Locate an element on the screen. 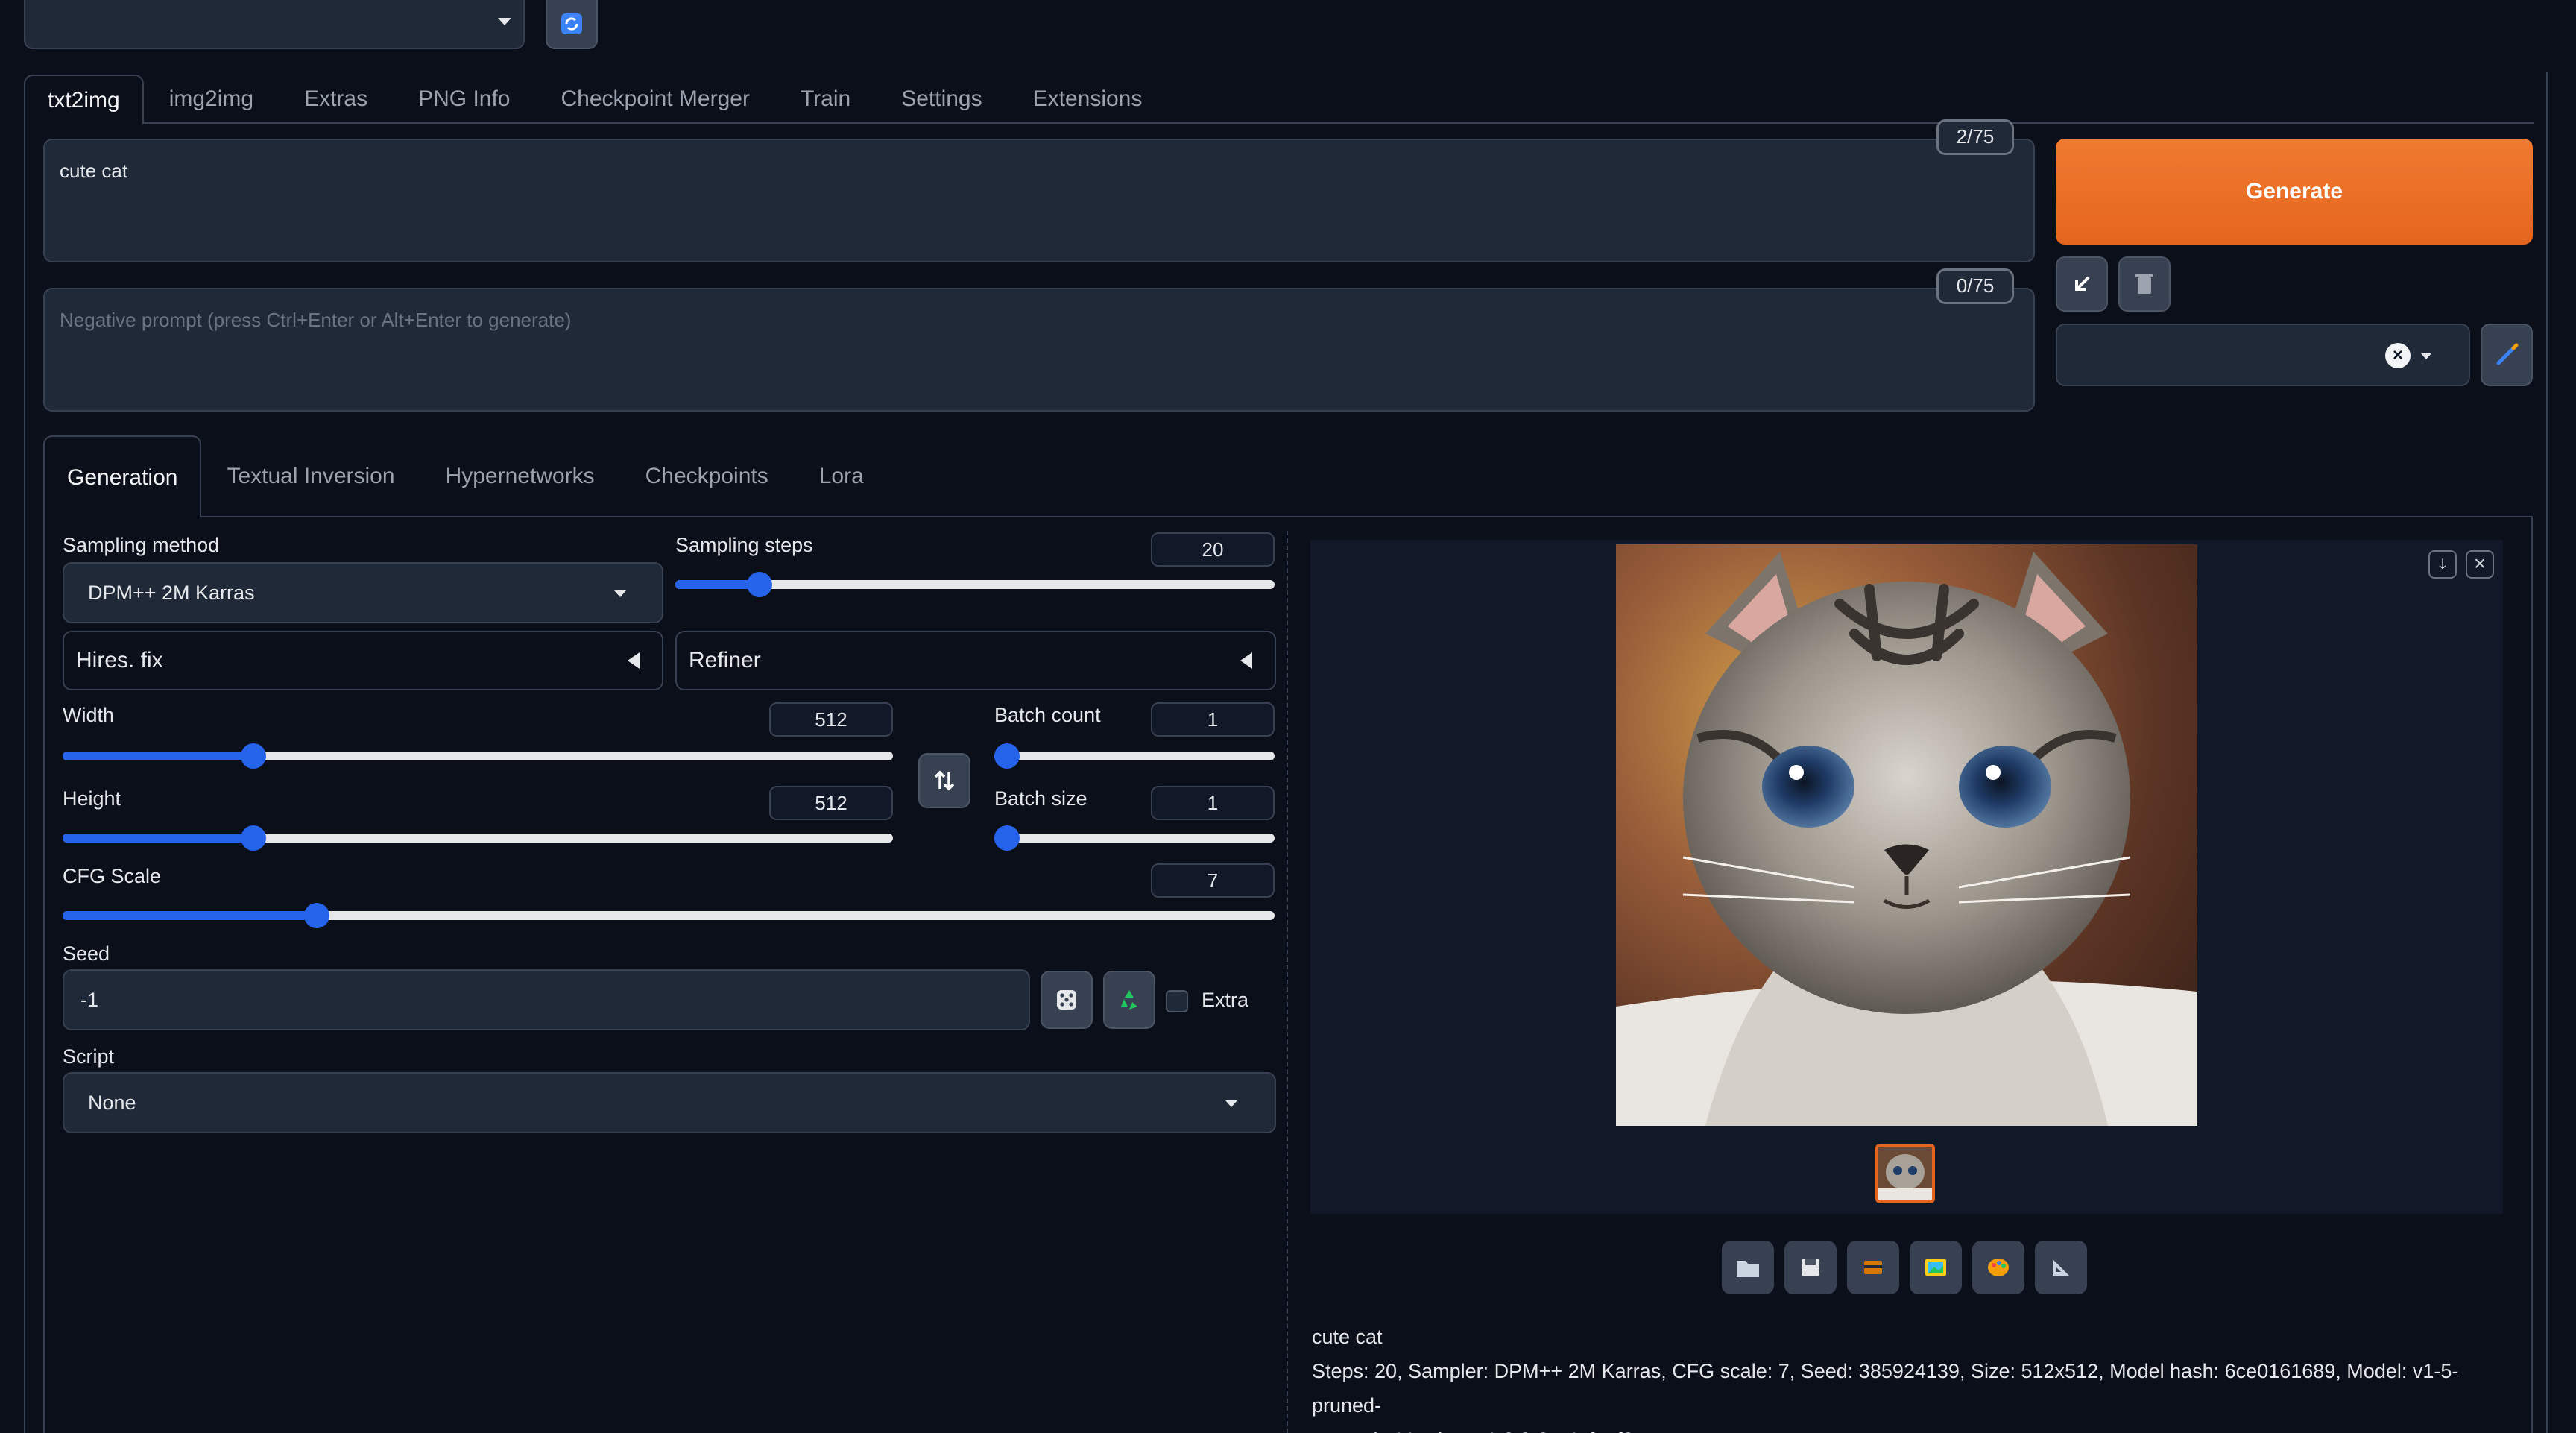 This screenshot has height=1433, width=2576. subpanel-left-border is located at coordinates (44, 974).